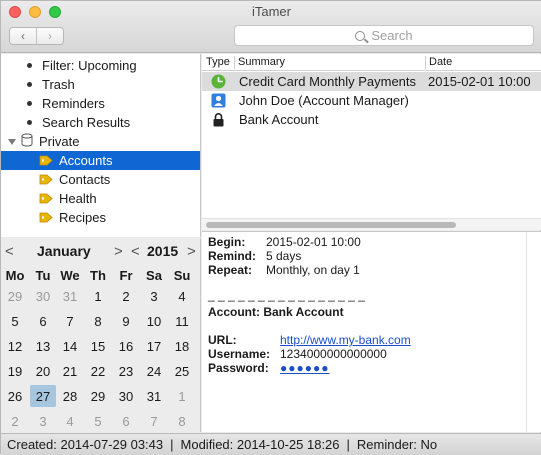 Image resolution: width=541 pixels, height=455 pixels. What do you see at coordinates (100, 160) in the screenshot?
I see `sidebar-item-accounts: Accounts` at bounding box center [100, 160].